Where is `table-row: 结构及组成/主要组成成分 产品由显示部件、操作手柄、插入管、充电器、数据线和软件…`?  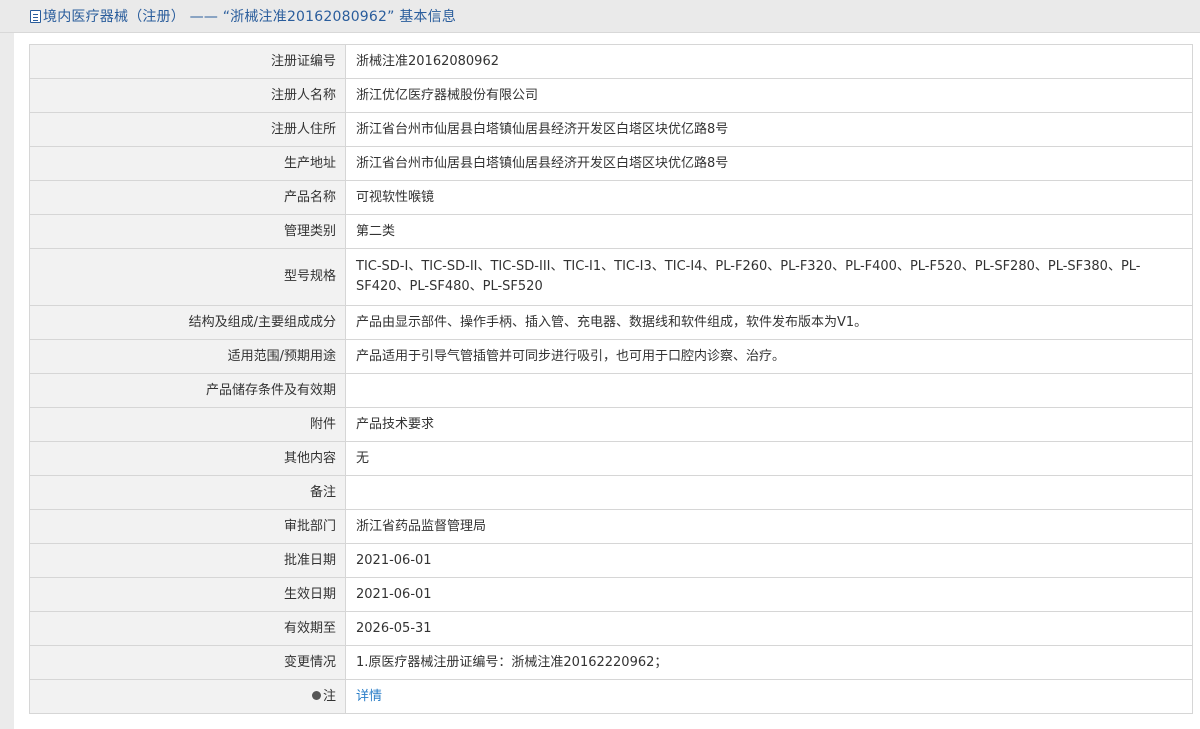
table-row: 结构及组成/主要组成成分 产品由显示部件、操作手柄、插入管、充电器、数据线和软件… is located at coordinates (611, 322).